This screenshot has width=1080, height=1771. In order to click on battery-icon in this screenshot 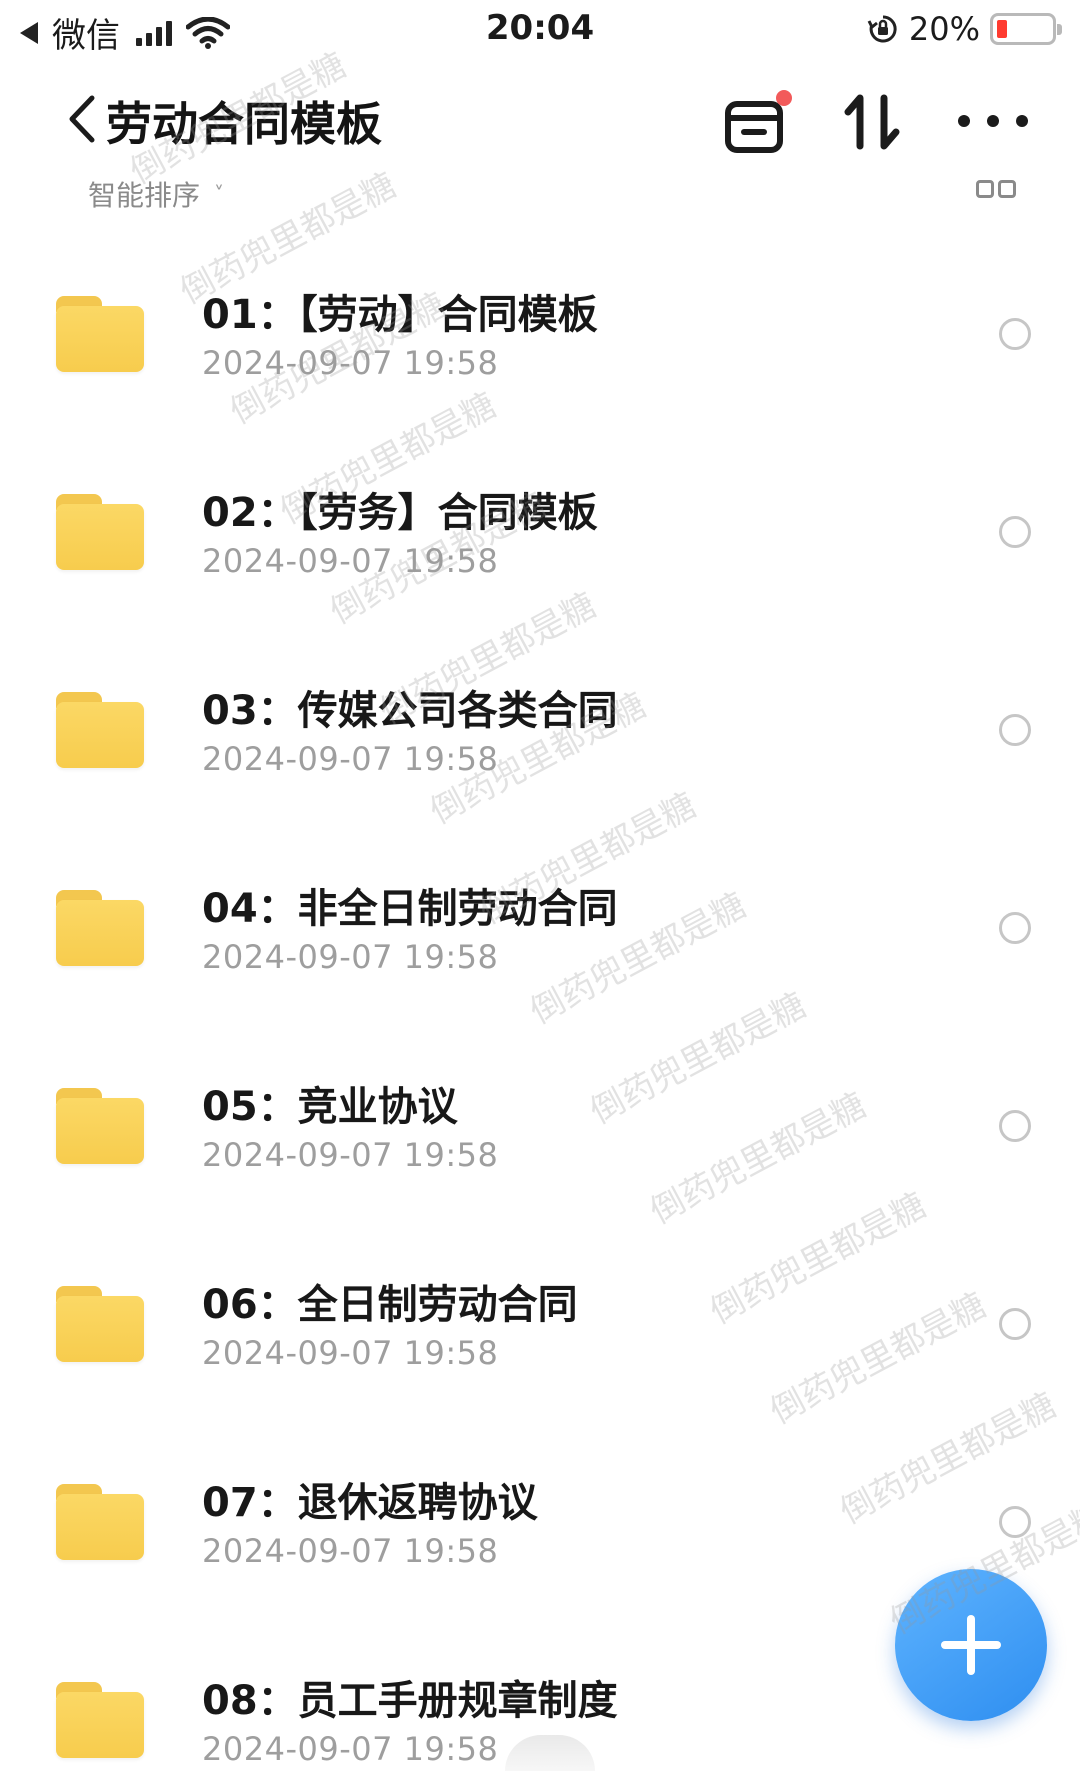, I will do `click(1026, 29)`.